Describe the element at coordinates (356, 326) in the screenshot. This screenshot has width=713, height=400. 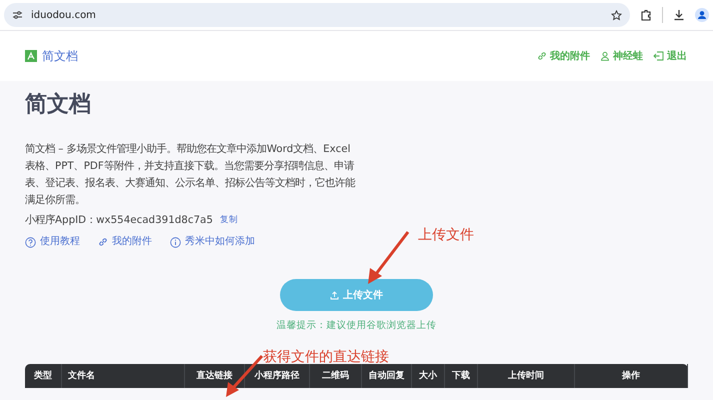
I see `upload-hint: 温馨提示：建议使用谷歌浏览器上传` at that location.